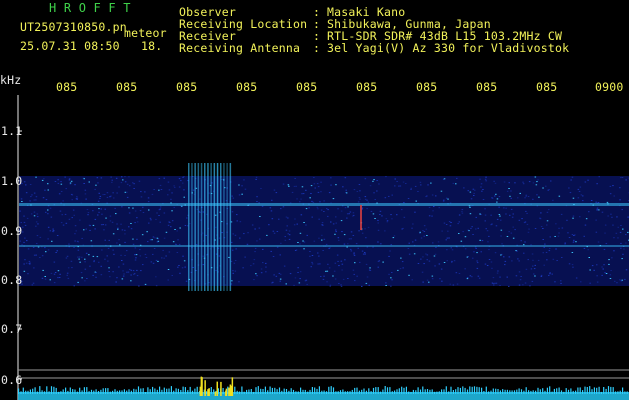 Image resolution: width=629 pixels, height=400 pixels. I want to click on meteor-streak, so click(227, 227).